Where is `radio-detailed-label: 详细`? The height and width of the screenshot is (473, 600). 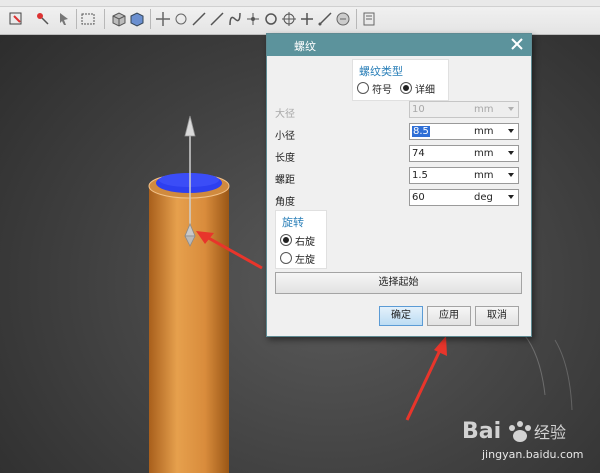 radio-detailed-label: 详细 is located at coordinates (425, 90).